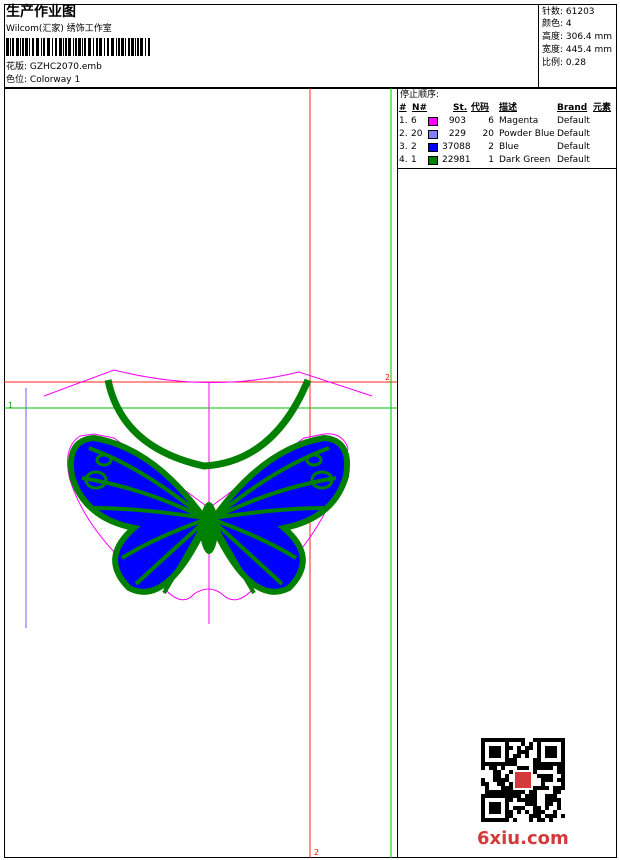  What do you see at coordinates (41, 12) in the screenshot?
I see `page-title: 生产作业图` at bounding box center [41, 12].